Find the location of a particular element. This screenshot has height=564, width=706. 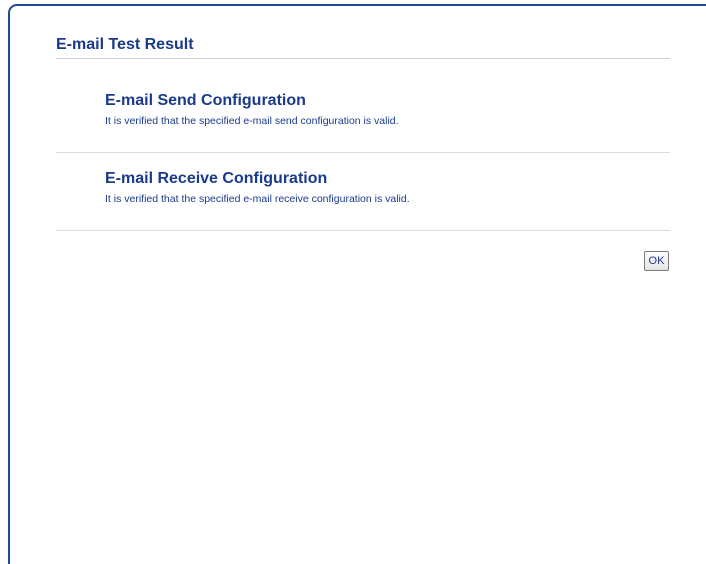

title-divider is located at coordinates (363, 58).